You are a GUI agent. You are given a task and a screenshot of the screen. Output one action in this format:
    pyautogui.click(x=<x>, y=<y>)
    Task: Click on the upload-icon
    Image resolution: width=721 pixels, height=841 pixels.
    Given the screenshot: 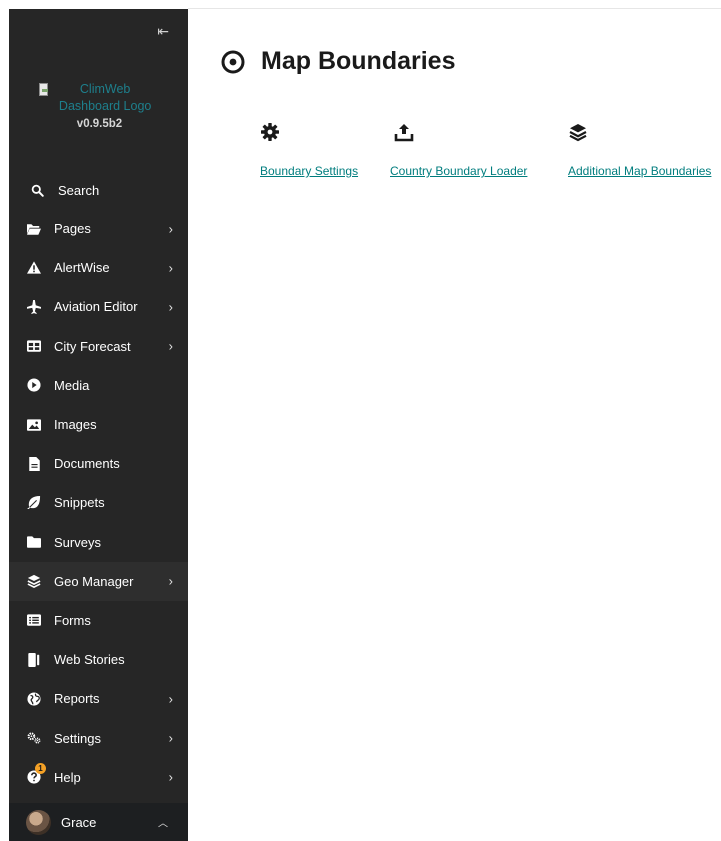 What is the action you would take?
    pyautogui.click(x=404, y=132)
    